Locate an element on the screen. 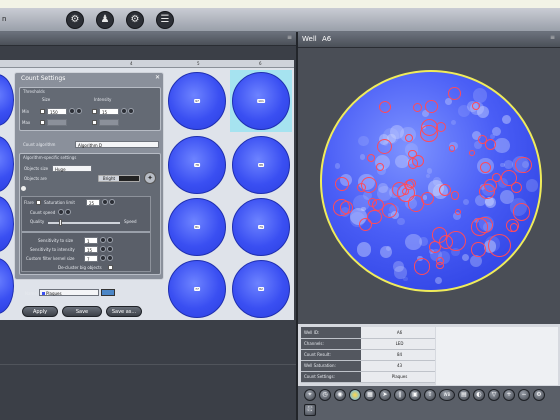 The width and height of the screenshot is (560, 420). sensitivity-intensity-decrement is located at coordinates (103, 249).